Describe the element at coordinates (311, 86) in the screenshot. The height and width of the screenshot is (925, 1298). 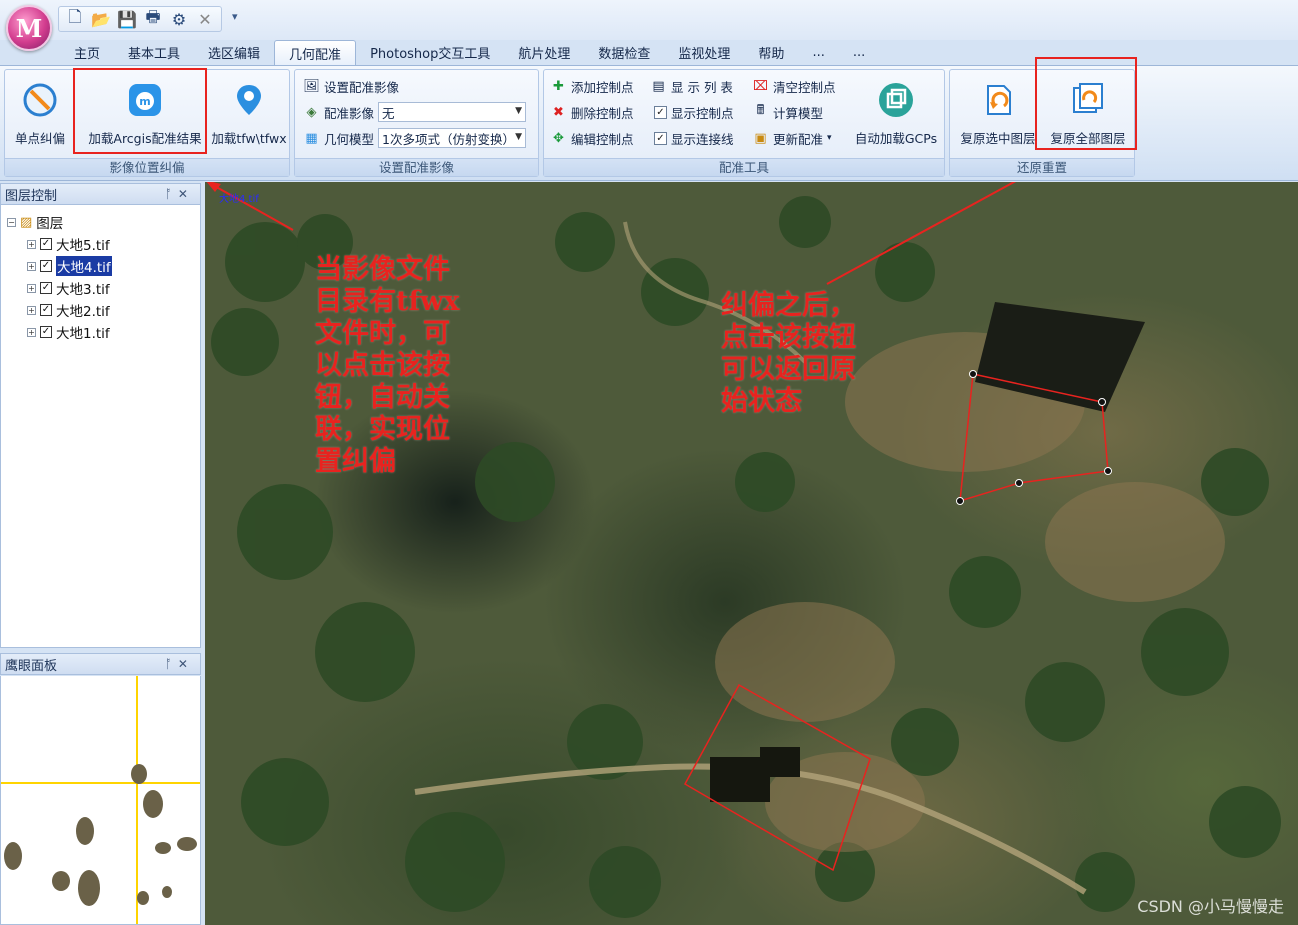
I see `image-icon: 🖼` at that location.